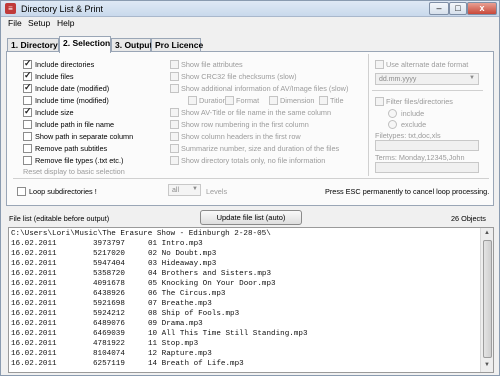  What do you see at coordinates (368, 115) in the screenshot?
I see `right-divider` at bounding box center [368, 115].